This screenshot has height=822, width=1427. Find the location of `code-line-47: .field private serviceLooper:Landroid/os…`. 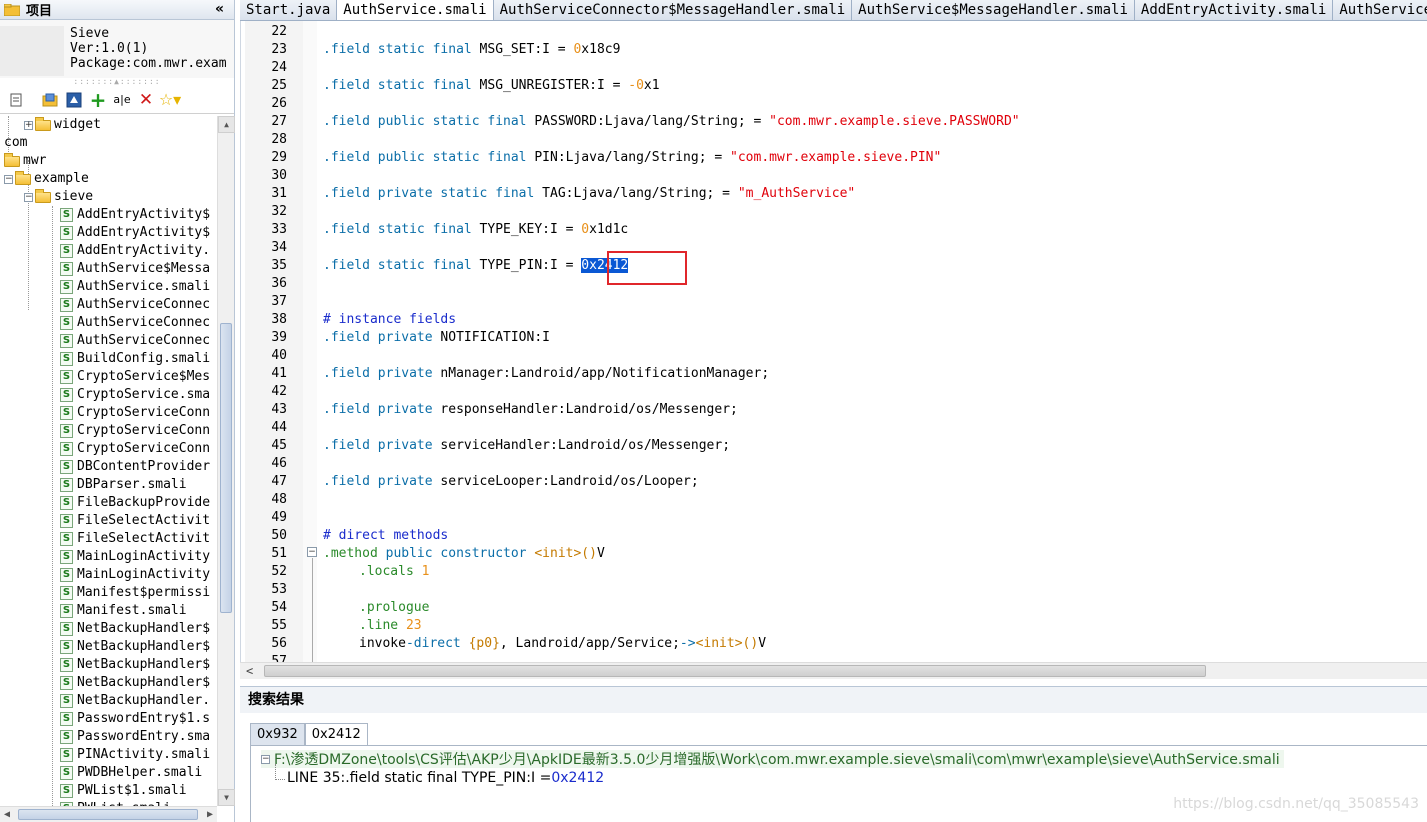

code-line-47: .field private serviceLooper:Landroid/os… is located at coordinates (511, 482).